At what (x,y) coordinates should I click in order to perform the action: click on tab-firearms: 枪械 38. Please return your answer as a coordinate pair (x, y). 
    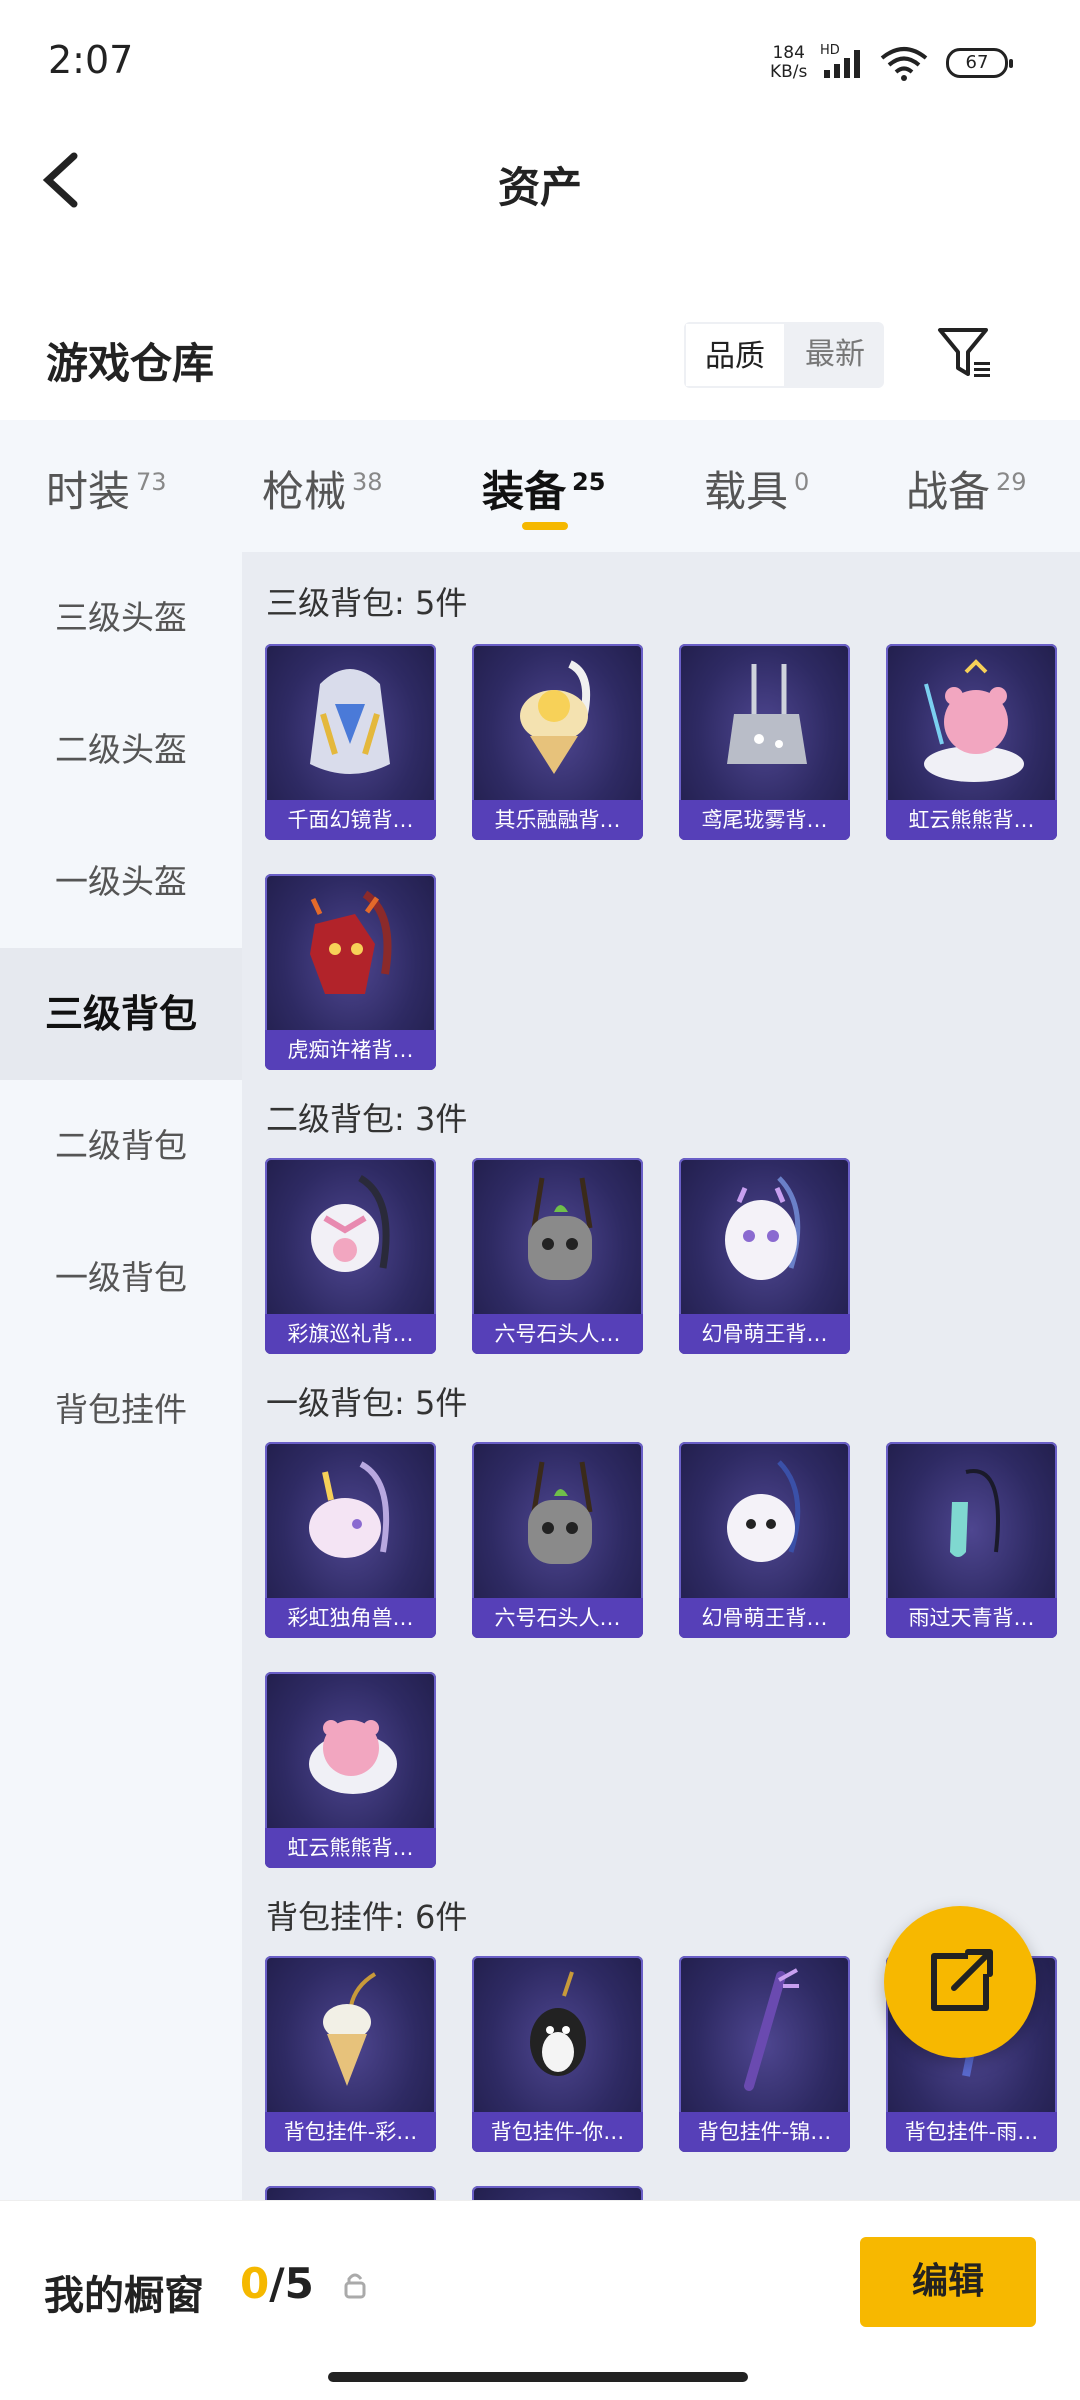
    Looking at the image, I should click on (322, 488).